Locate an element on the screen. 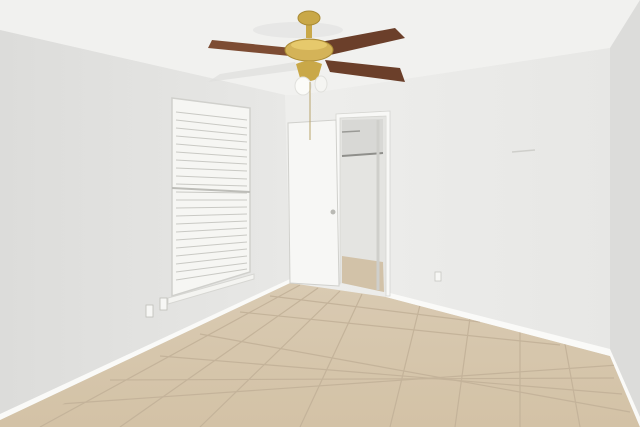 The image size is (640, 427). walk-in-closet is located at coordinates (363, 204).